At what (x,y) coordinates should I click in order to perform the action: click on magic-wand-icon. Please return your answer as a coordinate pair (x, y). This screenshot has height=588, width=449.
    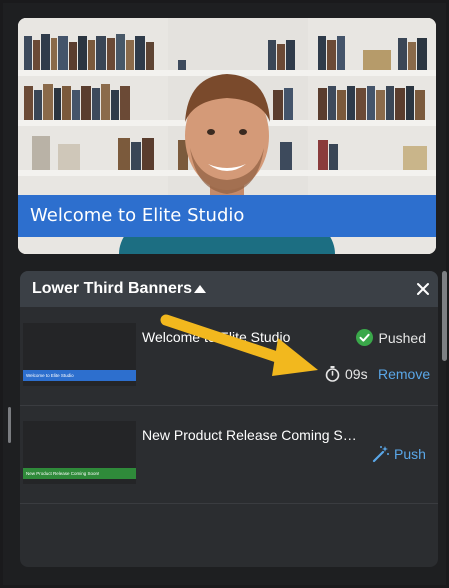
    Looking at the image, I should click on (380, 454).